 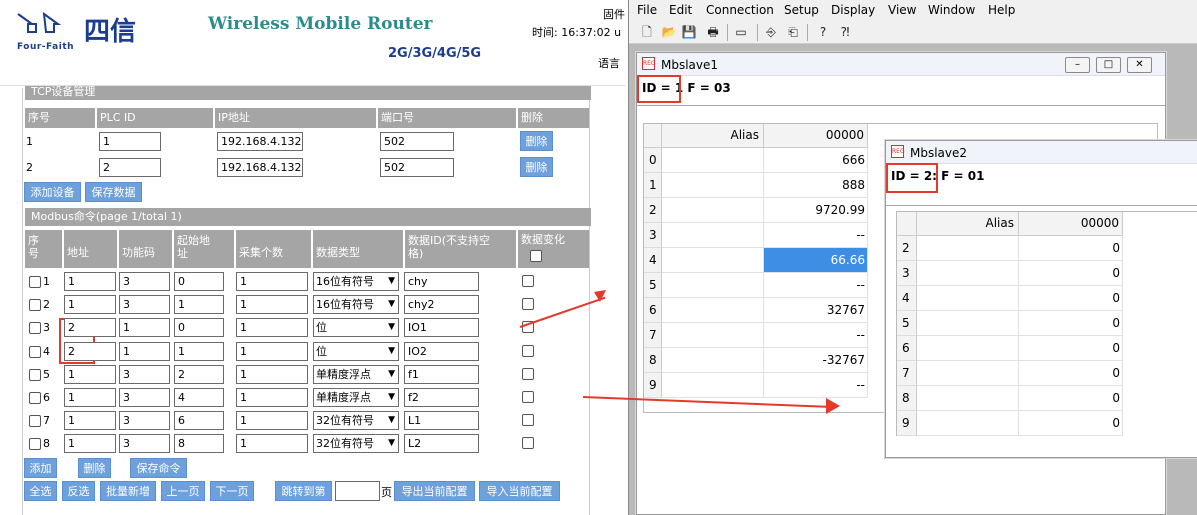 I want to click on data-type-select: 16位有符号 ▼, so click(x=356, y=305).